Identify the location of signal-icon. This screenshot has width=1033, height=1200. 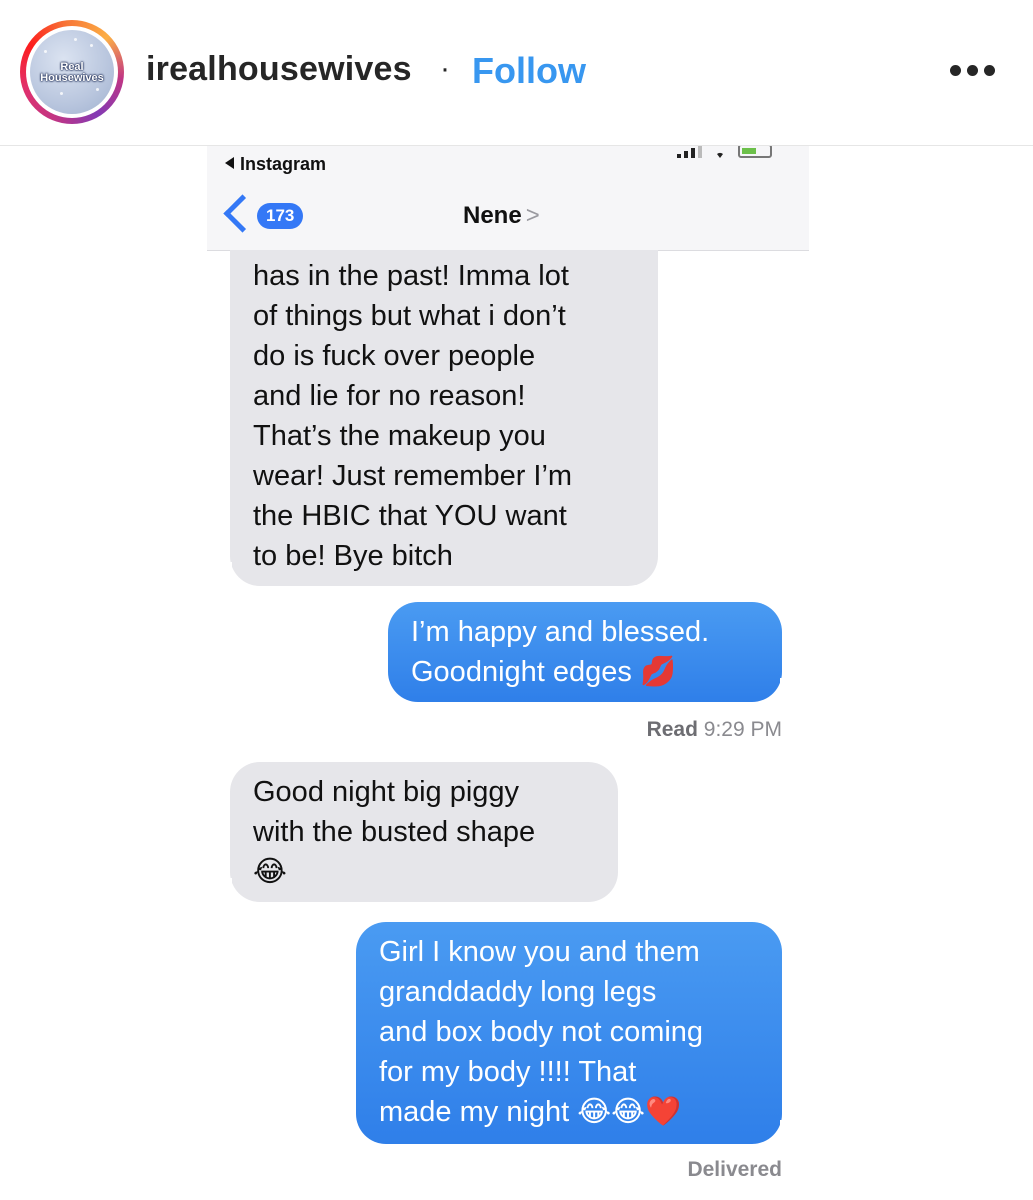
(689, 152).